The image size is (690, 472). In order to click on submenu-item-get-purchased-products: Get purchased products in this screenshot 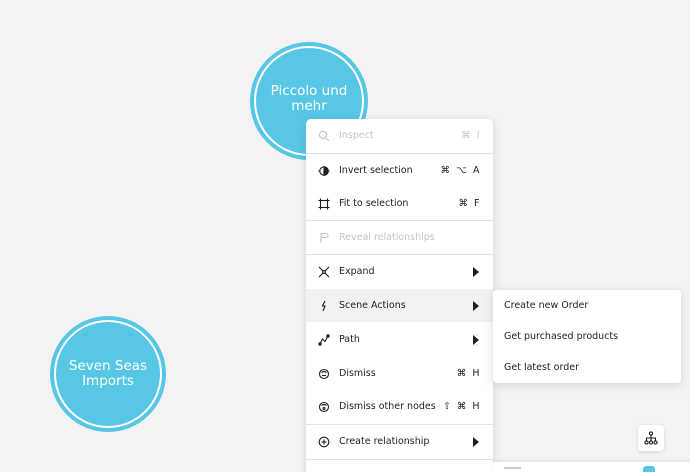, I will do `click(587, 336)`.